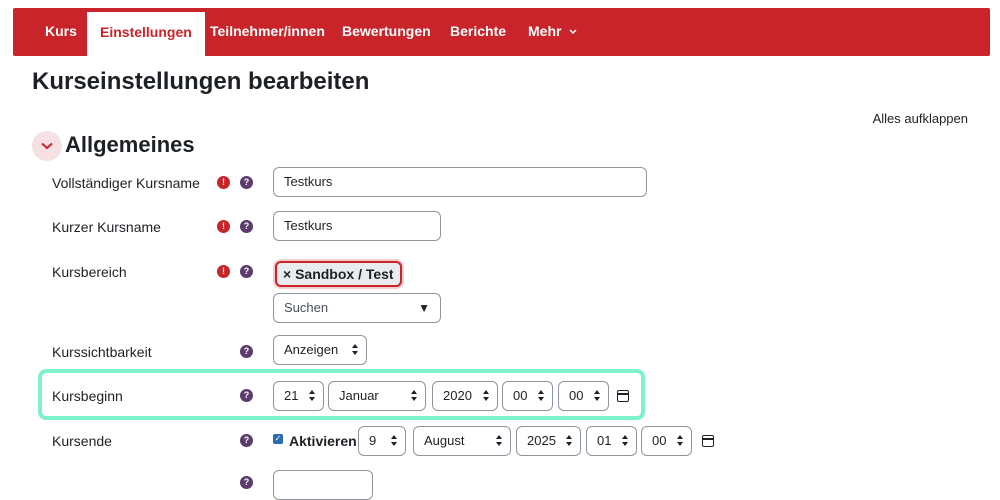  I want to click on startdate-year-value: 2020, so click(457, 395).